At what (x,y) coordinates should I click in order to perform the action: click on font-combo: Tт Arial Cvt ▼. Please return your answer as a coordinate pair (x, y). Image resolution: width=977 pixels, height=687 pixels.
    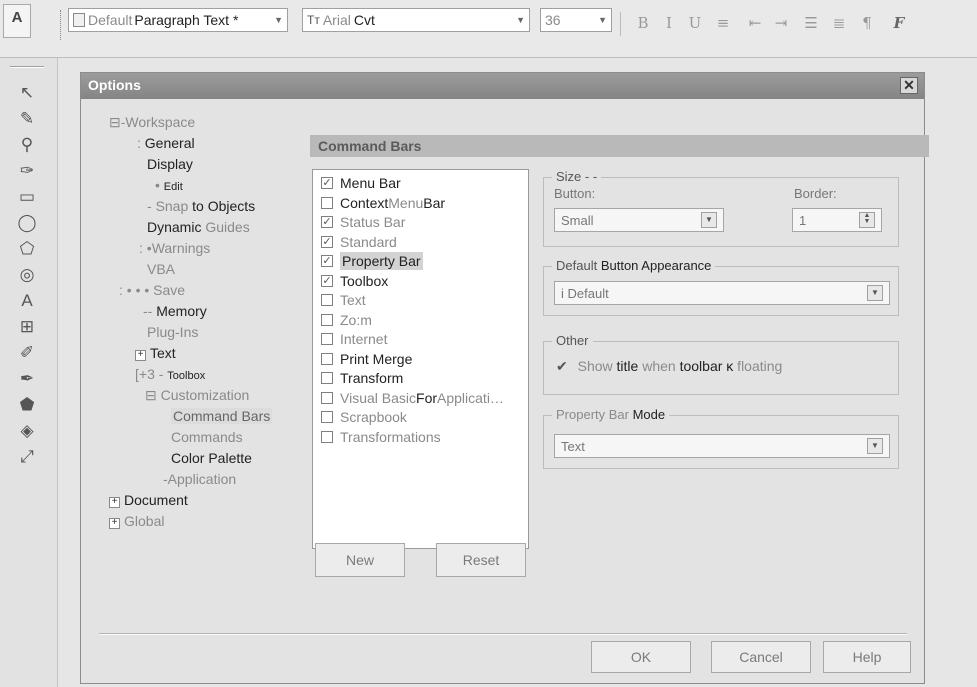
    Looking at the image, I should click on (416, 20).